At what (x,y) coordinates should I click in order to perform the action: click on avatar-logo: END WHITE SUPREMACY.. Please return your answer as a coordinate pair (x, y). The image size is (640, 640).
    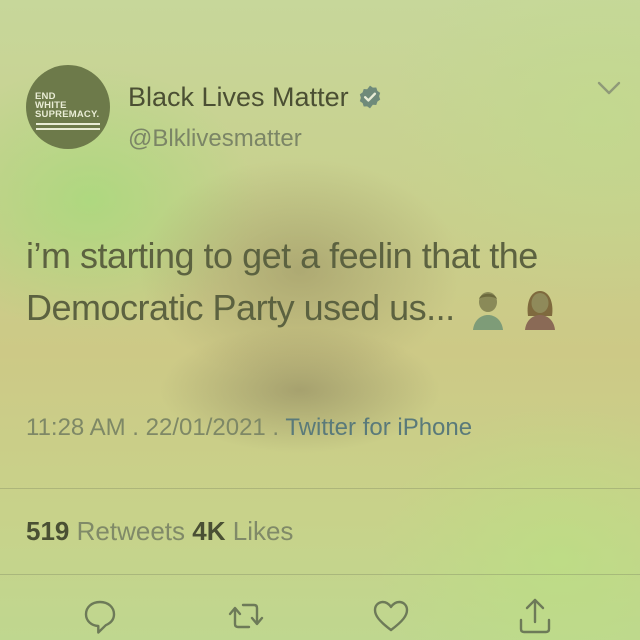
    Looking at the image, I should click on (67, 106).